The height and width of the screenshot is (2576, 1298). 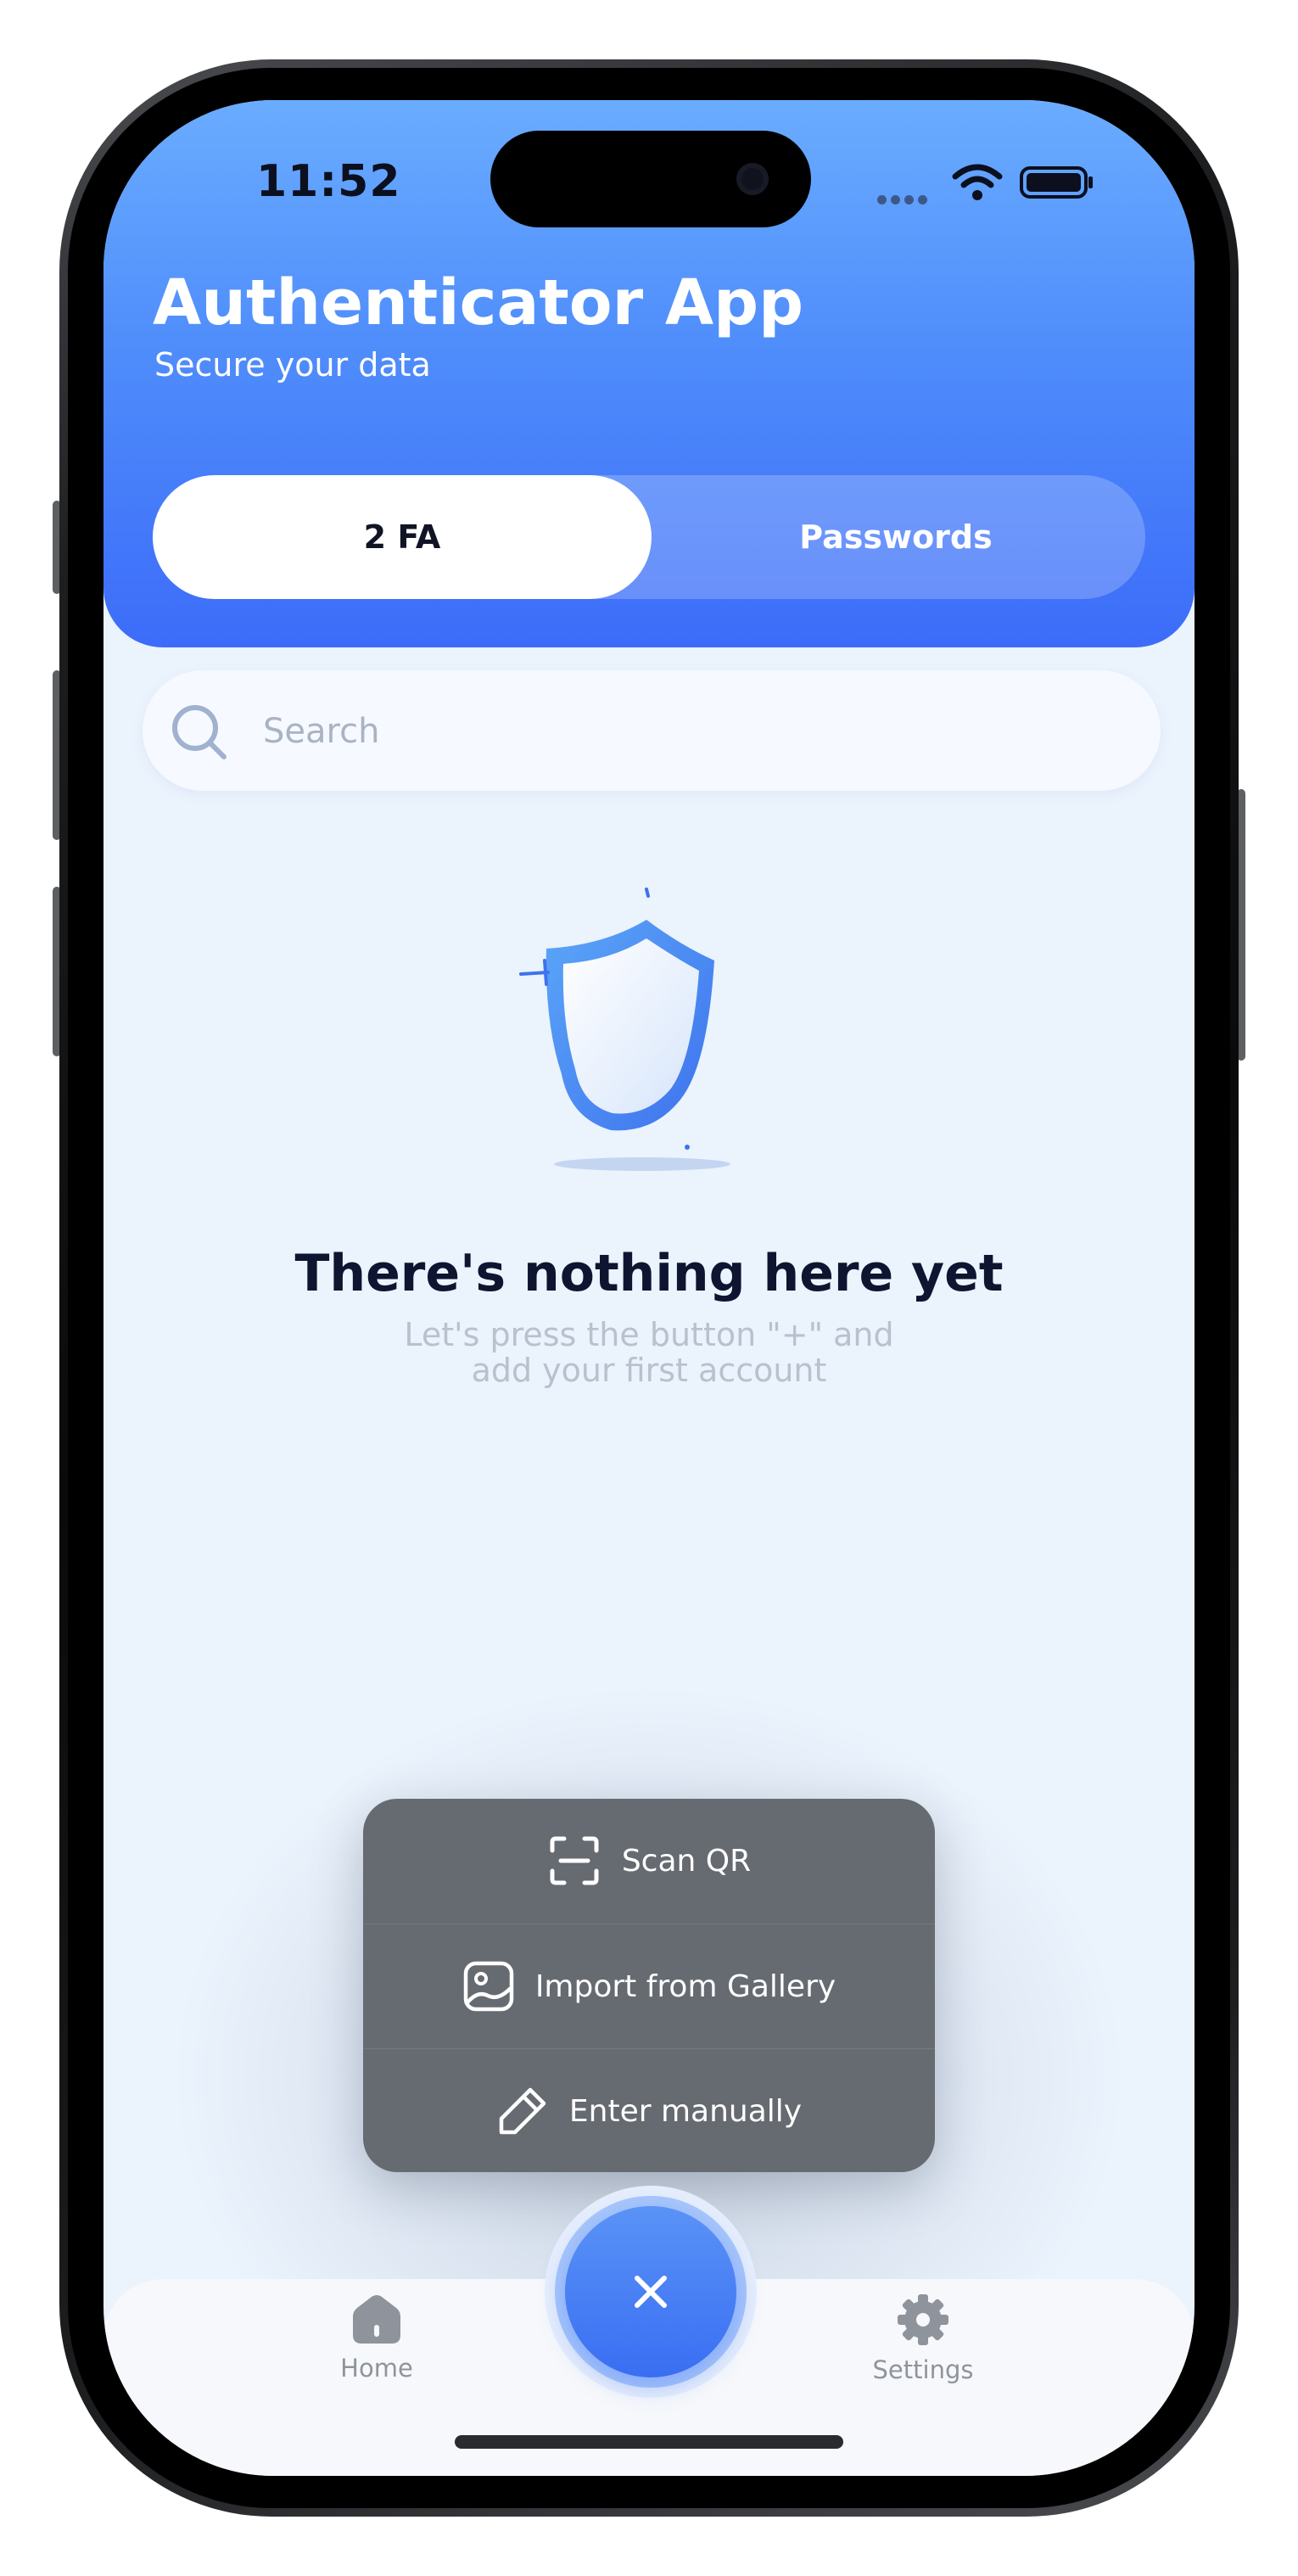 What do you see at coordinates (905, 200) in the screenshot?
I see `cellular-signal-icon` at bounding box center [905, 200].